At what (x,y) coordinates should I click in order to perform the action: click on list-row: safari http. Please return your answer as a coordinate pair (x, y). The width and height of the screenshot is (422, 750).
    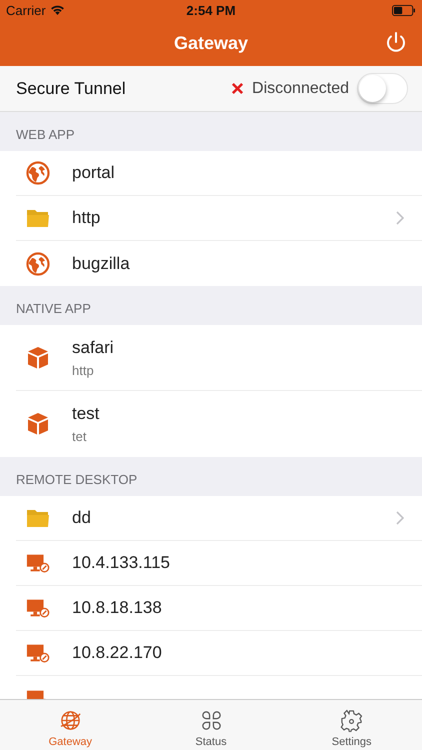
    Looking at the image, I should click on (219, 358).